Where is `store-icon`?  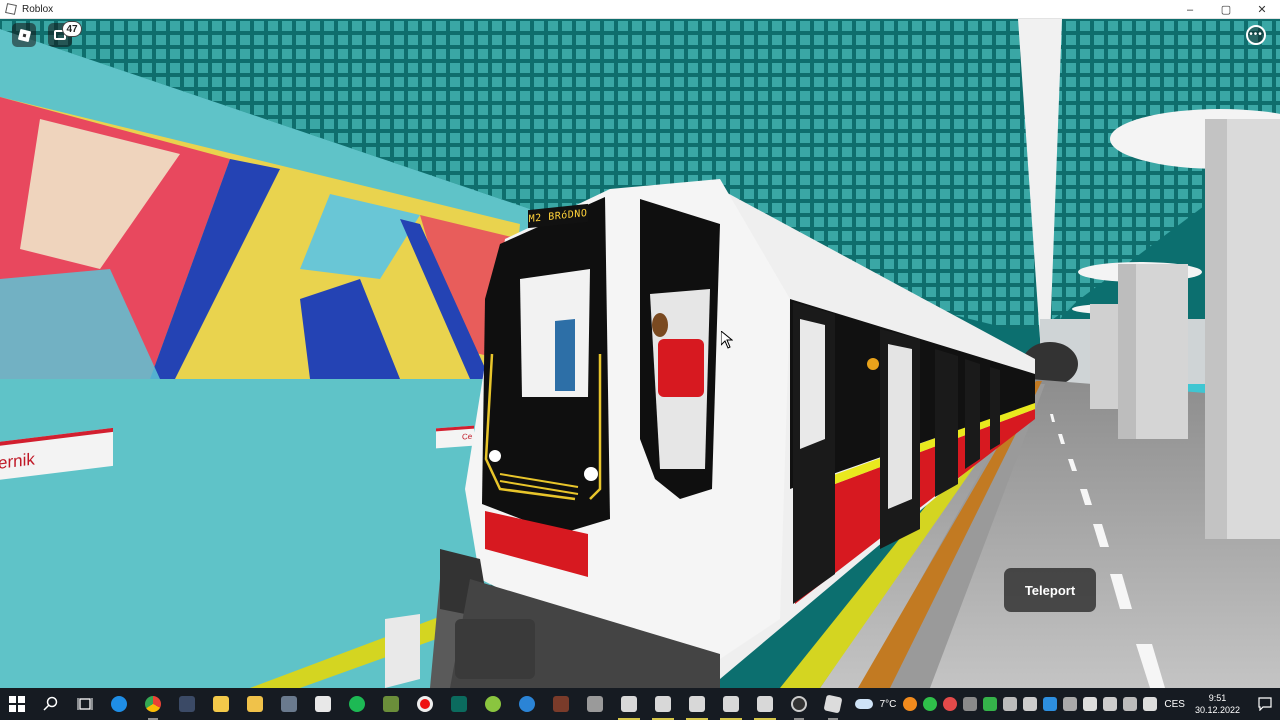 store-icon is located at coordinates (323, 704).